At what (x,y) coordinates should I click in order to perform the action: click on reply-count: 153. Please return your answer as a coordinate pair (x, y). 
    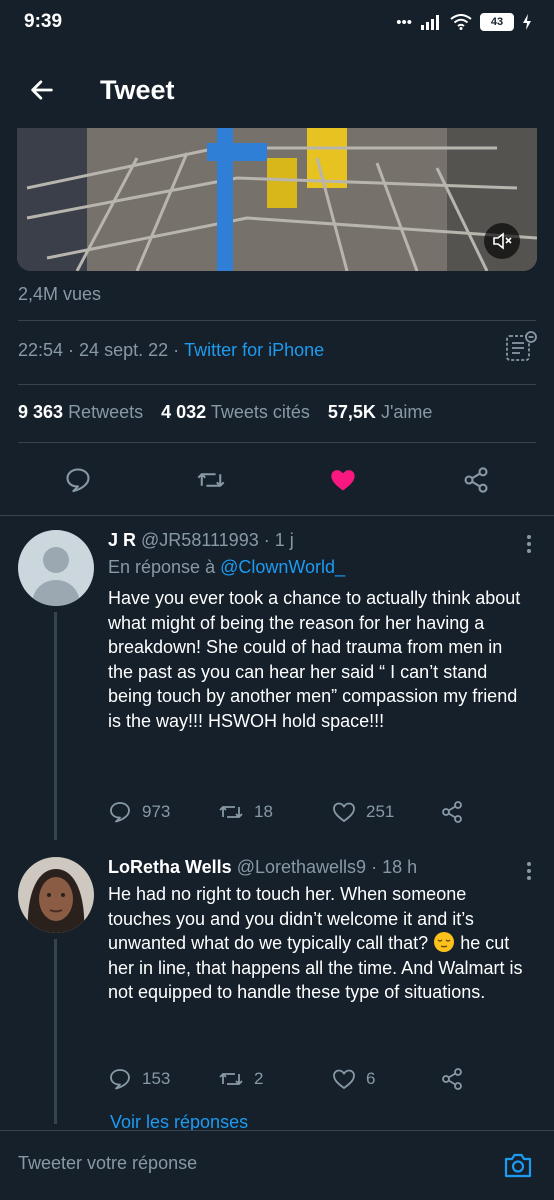
    Looking at the image, I should click on (156, 1078).